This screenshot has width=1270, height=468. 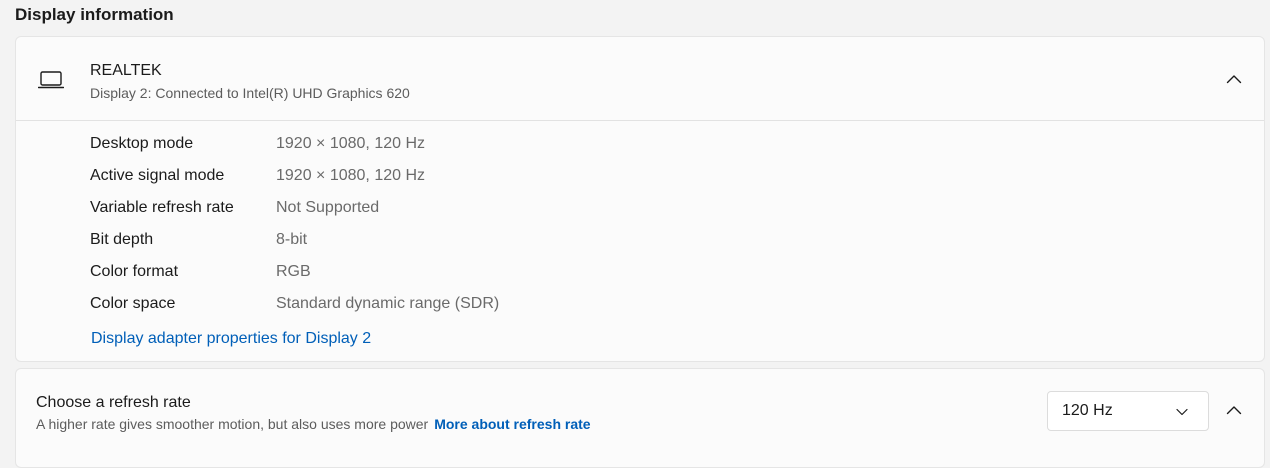 What do you see at coordinates (388, 303) in the screenshot?
I see `info-value: Standard dynamic range (SDR)` at bounding box center [388, 303].